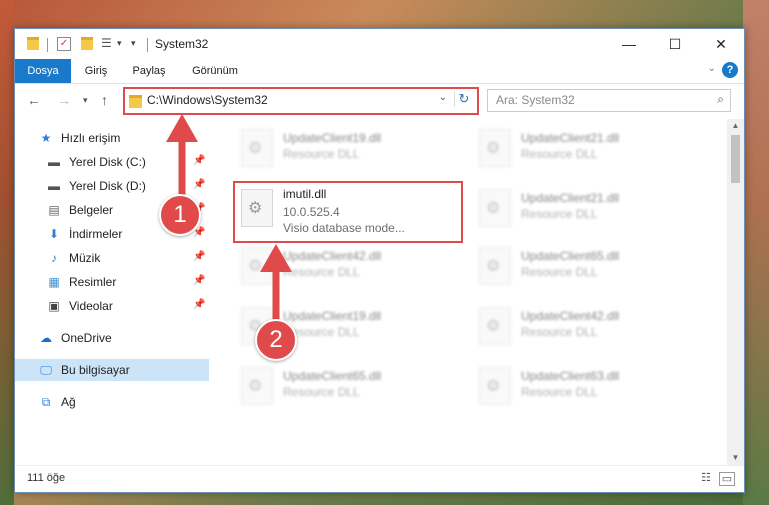 The height and width of the screenshot is (505, 769). What do you see at coordinates (276, 340) in the screenshot?
I see `step-badge-2: 2` at bounding box center [276, 340].